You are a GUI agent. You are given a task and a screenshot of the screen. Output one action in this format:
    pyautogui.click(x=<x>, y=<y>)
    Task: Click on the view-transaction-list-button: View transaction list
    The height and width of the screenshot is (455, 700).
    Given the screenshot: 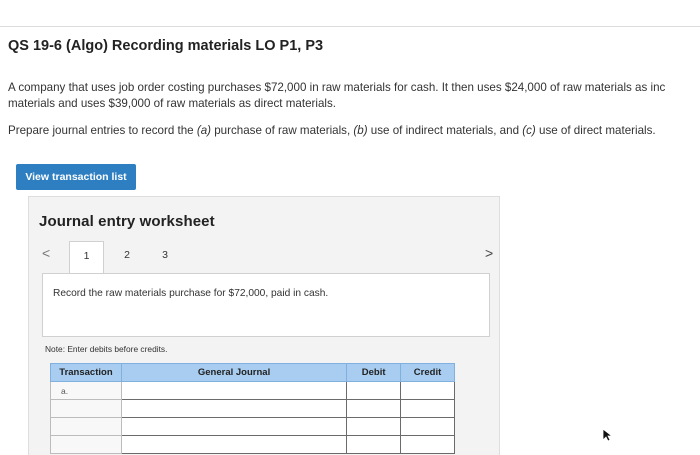 What is the action you would take?
    pyautogui.click(x=76, y=177)
    